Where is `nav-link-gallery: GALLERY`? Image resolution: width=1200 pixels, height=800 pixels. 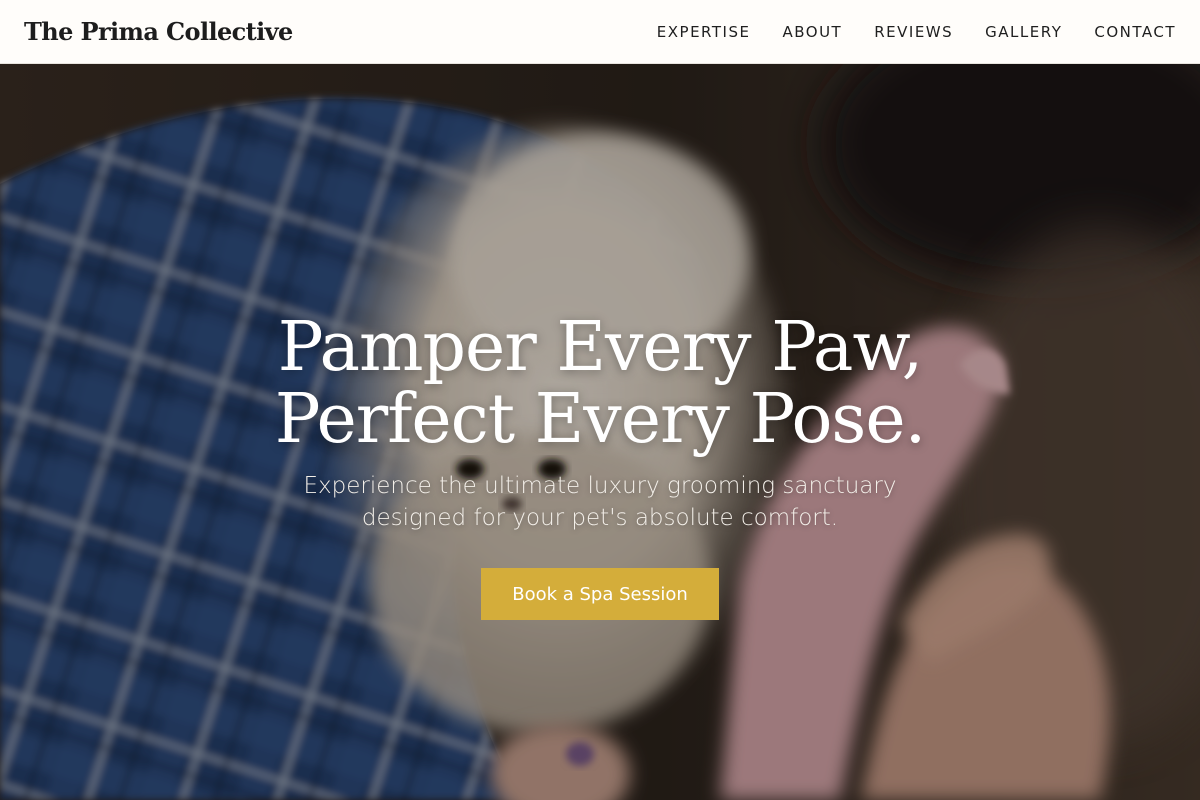
nav-link-gallery: GALLERY is located at coordinates (1023, 32).